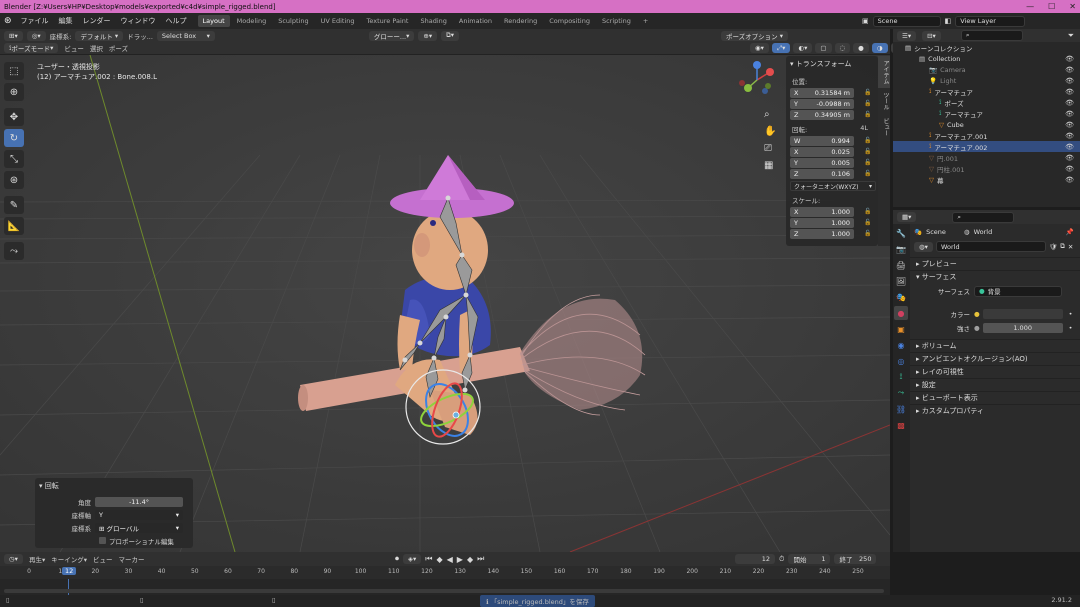  Describe the element at coordinates (901, 393) in the screenshot. I see `bone-props-icon: ⤳` at that location.